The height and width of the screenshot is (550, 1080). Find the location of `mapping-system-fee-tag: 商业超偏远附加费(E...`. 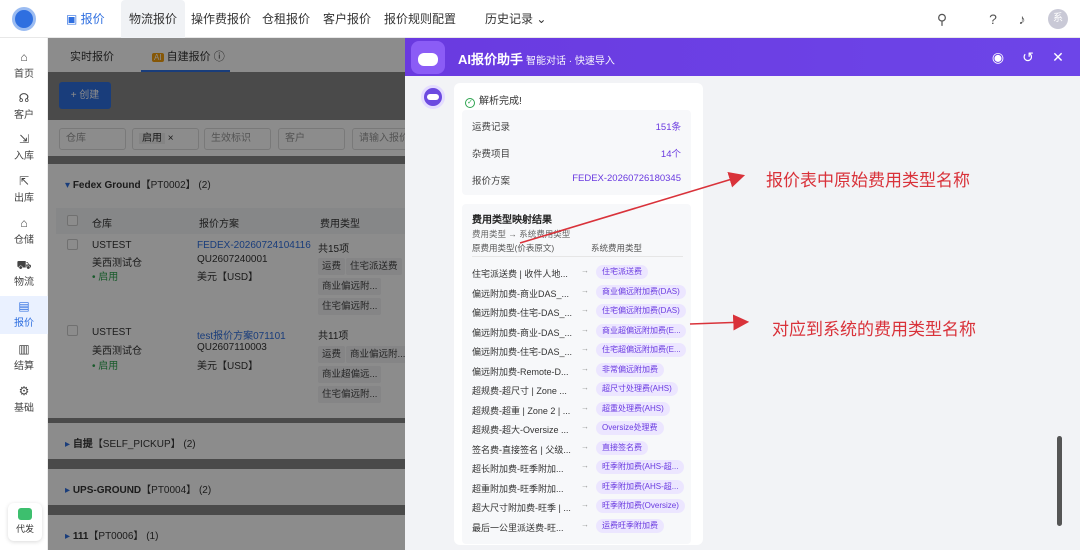

mapping-system-fee-tag: 商业超偏远附加费(E... is located at coordinates (641, 330).